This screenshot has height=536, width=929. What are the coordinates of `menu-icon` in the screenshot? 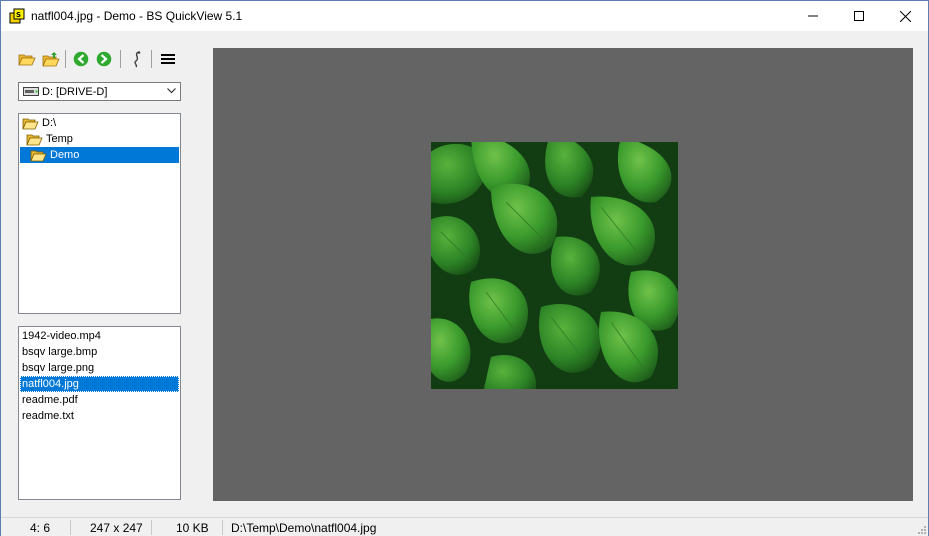 It's located at (168, 59).